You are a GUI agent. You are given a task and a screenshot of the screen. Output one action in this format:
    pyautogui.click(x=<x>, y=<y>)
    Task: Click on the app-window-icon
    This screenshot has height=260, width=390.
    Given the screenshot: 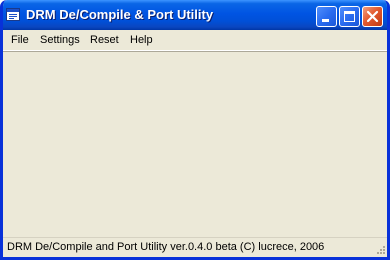 What is the action you would take?
    pyautogui.click(x=13, y=14)
    